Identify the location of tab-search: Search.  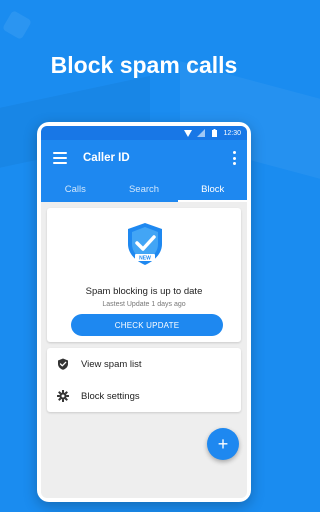
(144, 189).